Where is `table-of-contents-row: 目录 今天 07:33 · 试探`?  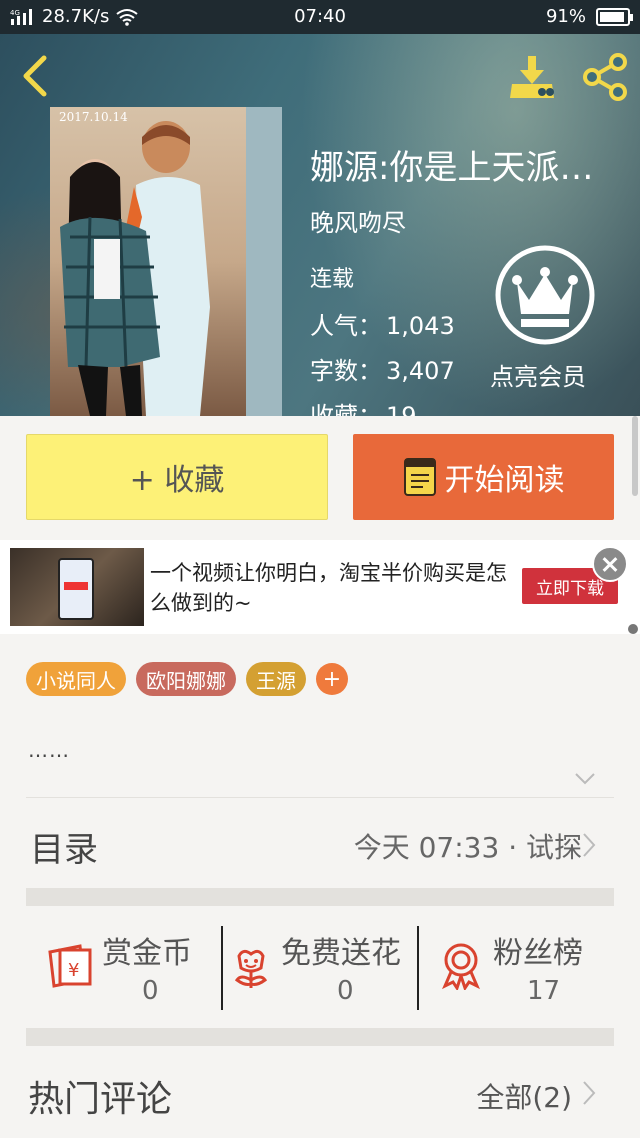
table-of-contents-row: 目录 今天 07:33 · 试探 is located at coordinates (320, 843).